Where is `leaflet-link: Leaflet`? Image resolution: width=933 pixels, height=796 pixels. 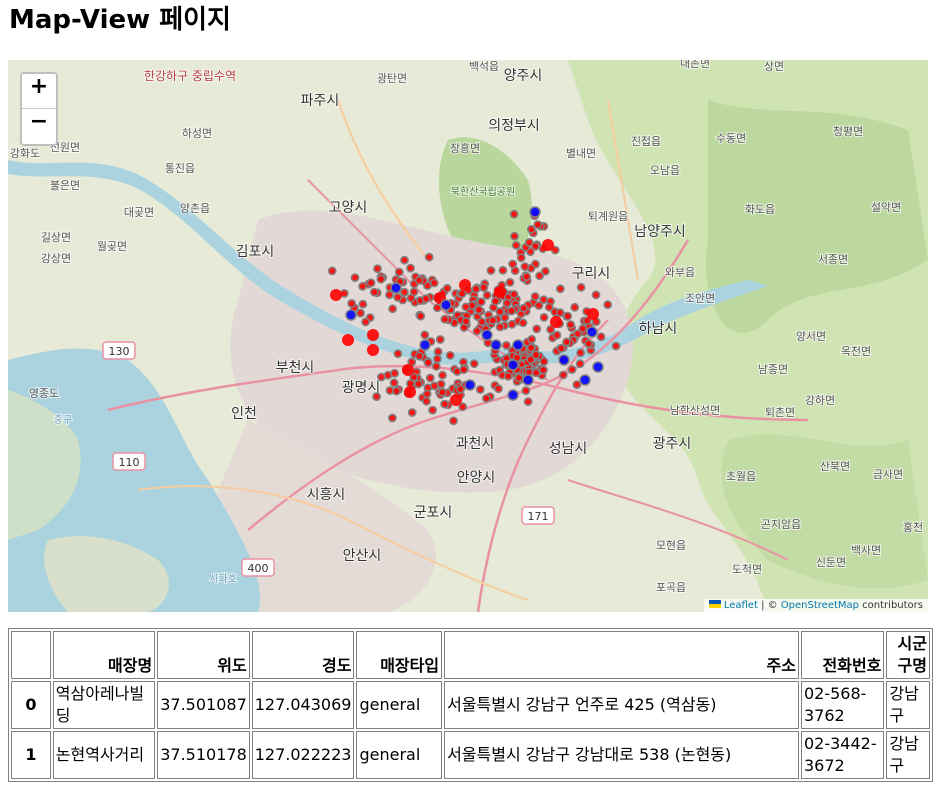
leaflet-link: Leaflet is located at coordinates (741, 605).